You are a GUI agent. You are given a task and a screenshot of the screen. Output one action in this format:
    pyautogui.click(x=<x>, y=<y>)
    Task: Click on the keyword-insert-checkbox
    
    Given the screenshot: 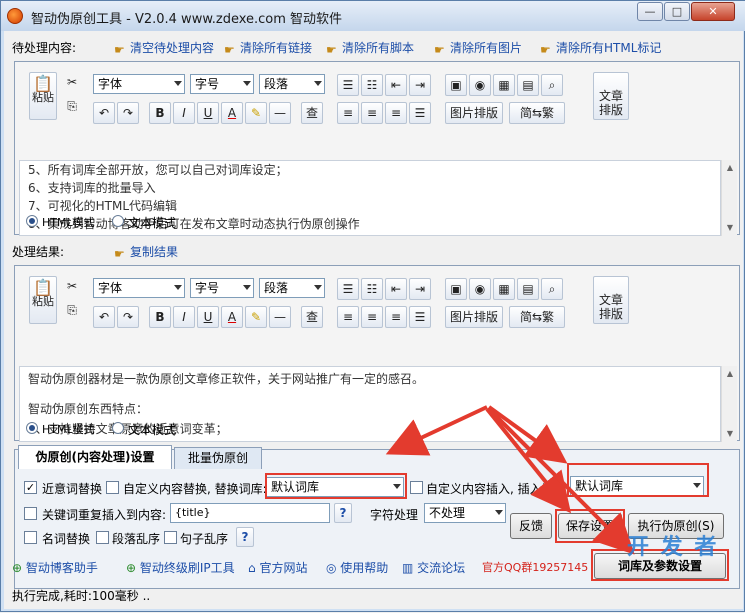 What is the action you would take?
    pyautogui.click(x=30, y=513)
    